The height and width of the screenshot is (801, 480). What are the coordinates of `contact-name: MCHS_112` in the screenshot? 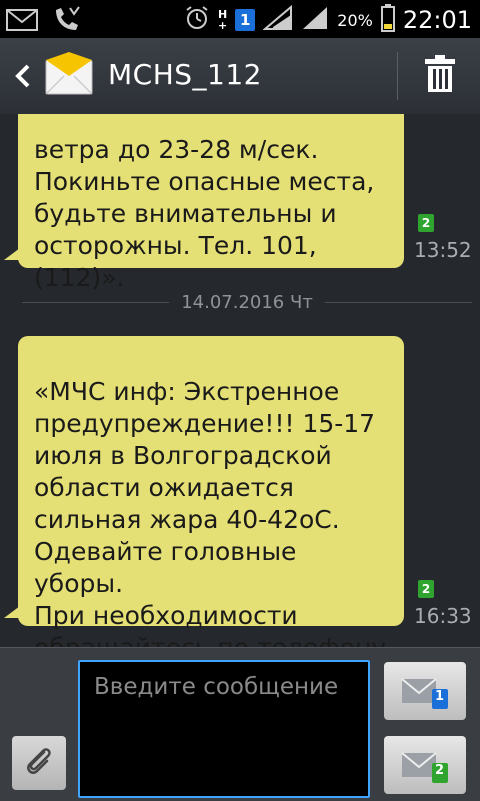 It's located at (185, 74).